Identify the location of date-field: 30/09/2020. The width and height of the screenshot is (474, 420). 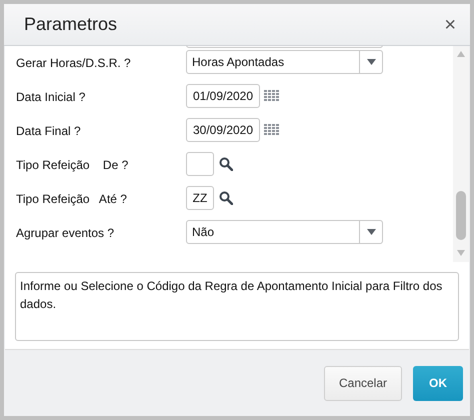
(223, 130).